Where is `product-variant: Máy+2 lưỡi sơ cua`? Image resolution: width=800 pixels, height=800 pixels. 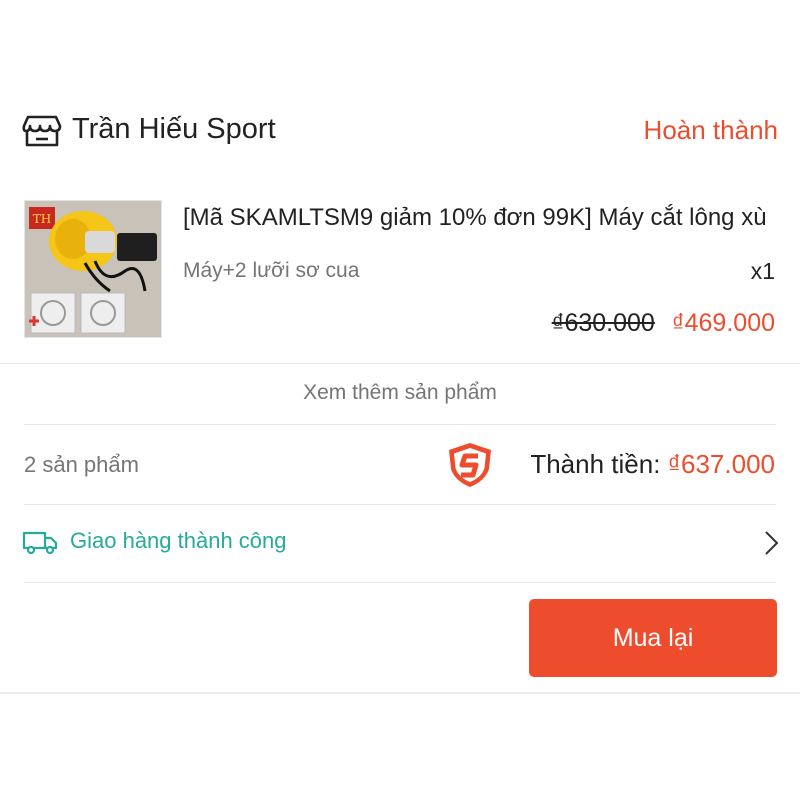
product-variant: Máy+2 lưỡi sơ cua is located at coordinates (271, 270).